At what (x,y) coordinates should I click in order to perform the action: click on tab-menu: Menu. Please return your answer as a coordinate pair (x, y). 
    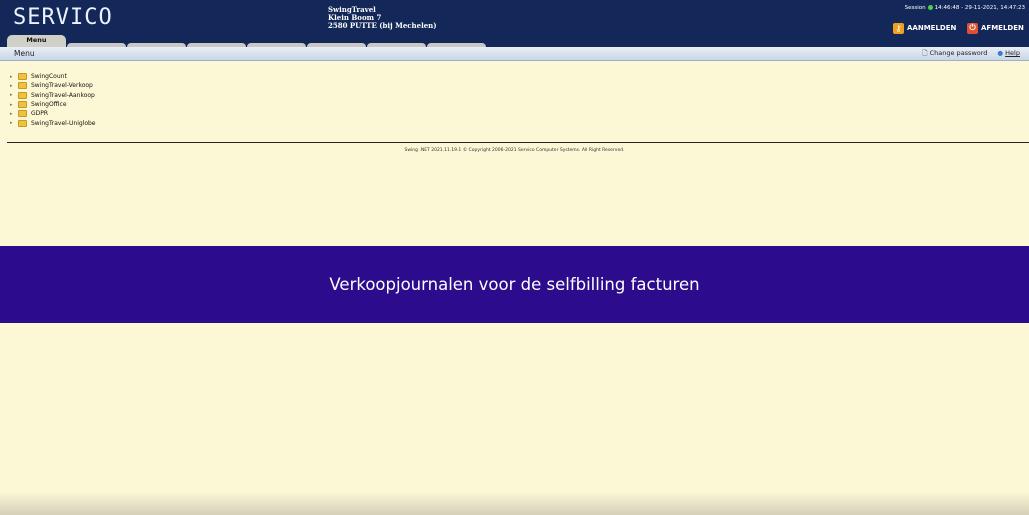
    Looking at the image, I should click on (36, 41).